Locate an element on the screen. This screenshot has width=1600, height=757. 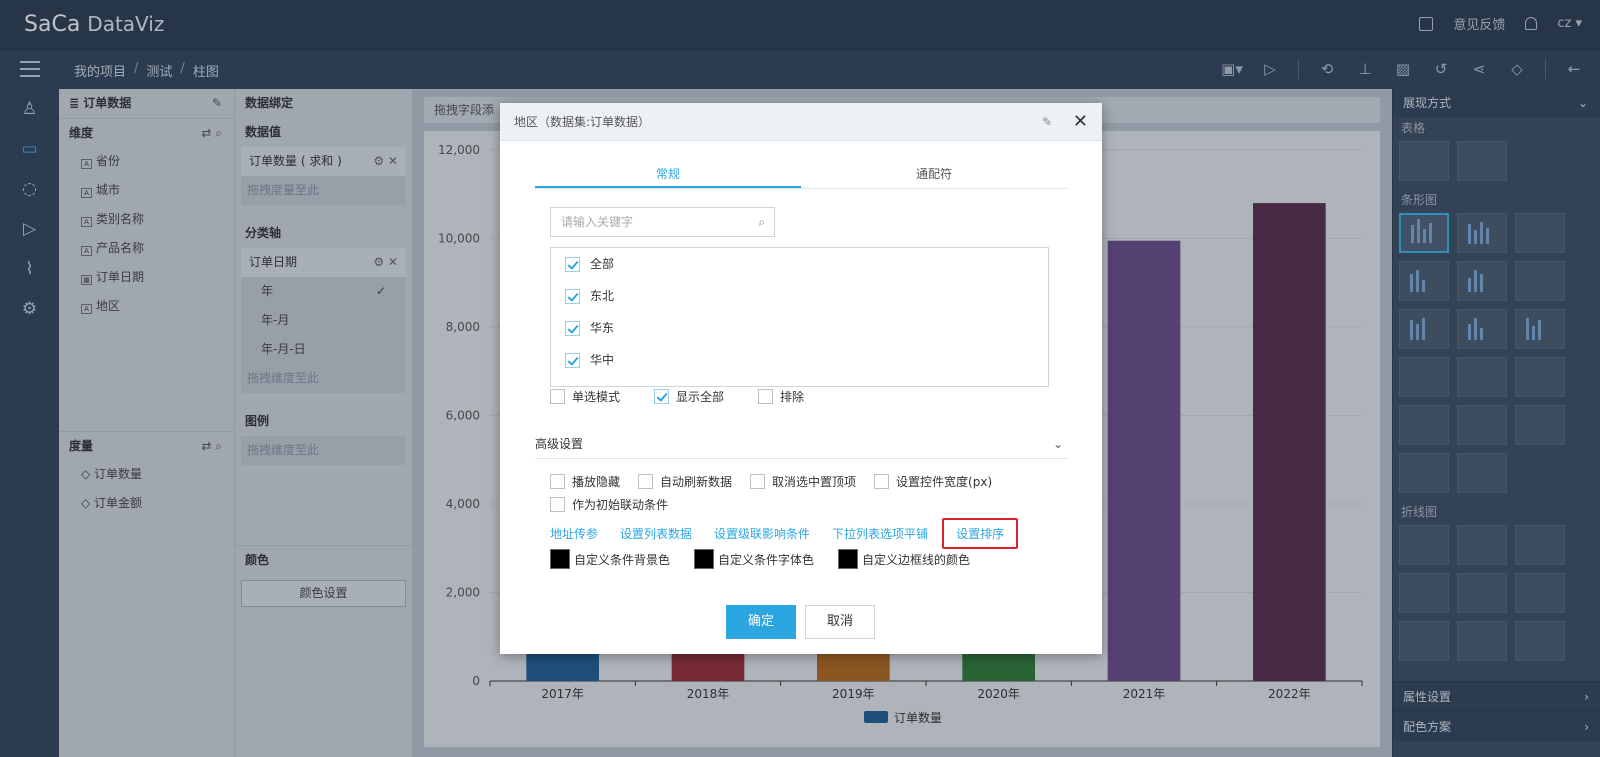
chevron-down-icon: ⌄ is located at coordinates (1057, 444).